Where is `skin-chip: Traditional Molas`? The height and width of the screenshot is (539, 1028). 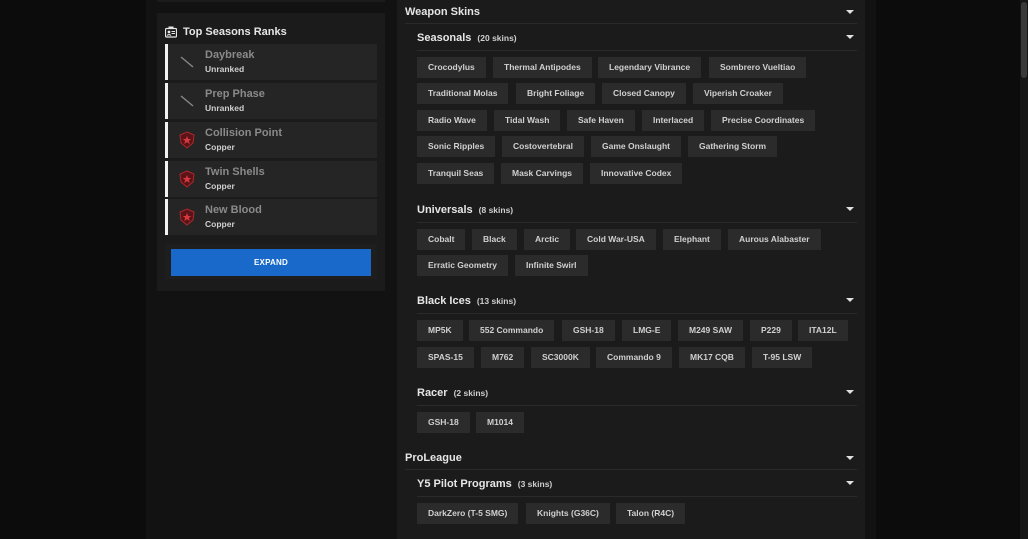
skin-chip: Traditional Molas is located at coordinates (463, 93).